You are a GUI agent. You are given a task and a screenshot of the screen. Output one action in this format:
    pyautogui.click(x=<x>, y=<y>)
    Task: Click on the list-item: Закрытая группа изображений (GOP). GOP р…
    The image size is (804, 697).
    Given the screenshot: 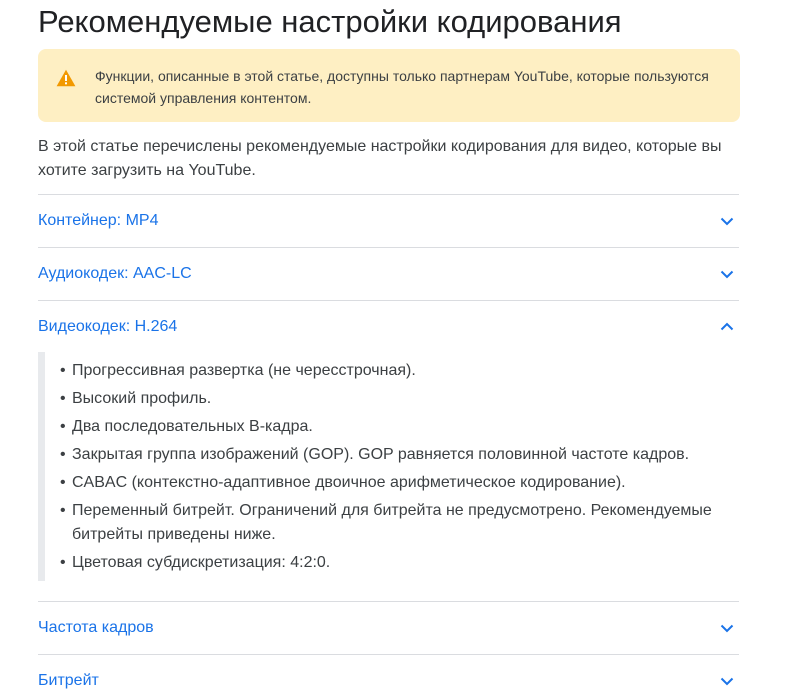 What is the action you would take?
    pyautogui.click(x=395, y=455)
    